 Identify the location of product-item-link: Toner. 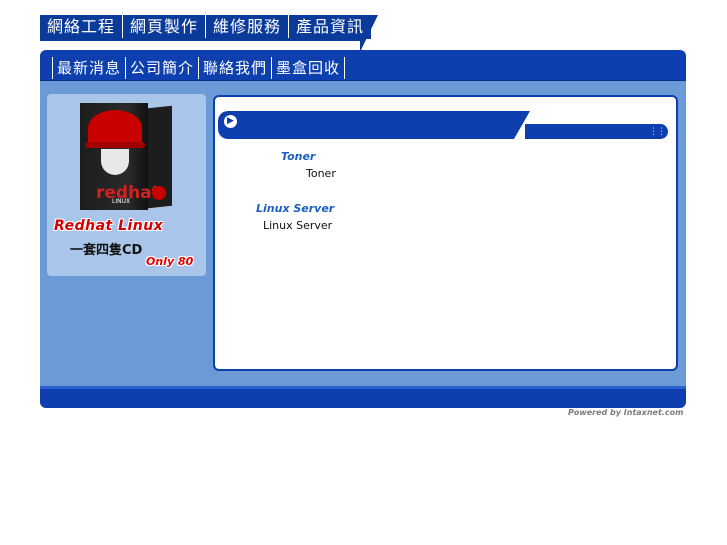
(321, 173).